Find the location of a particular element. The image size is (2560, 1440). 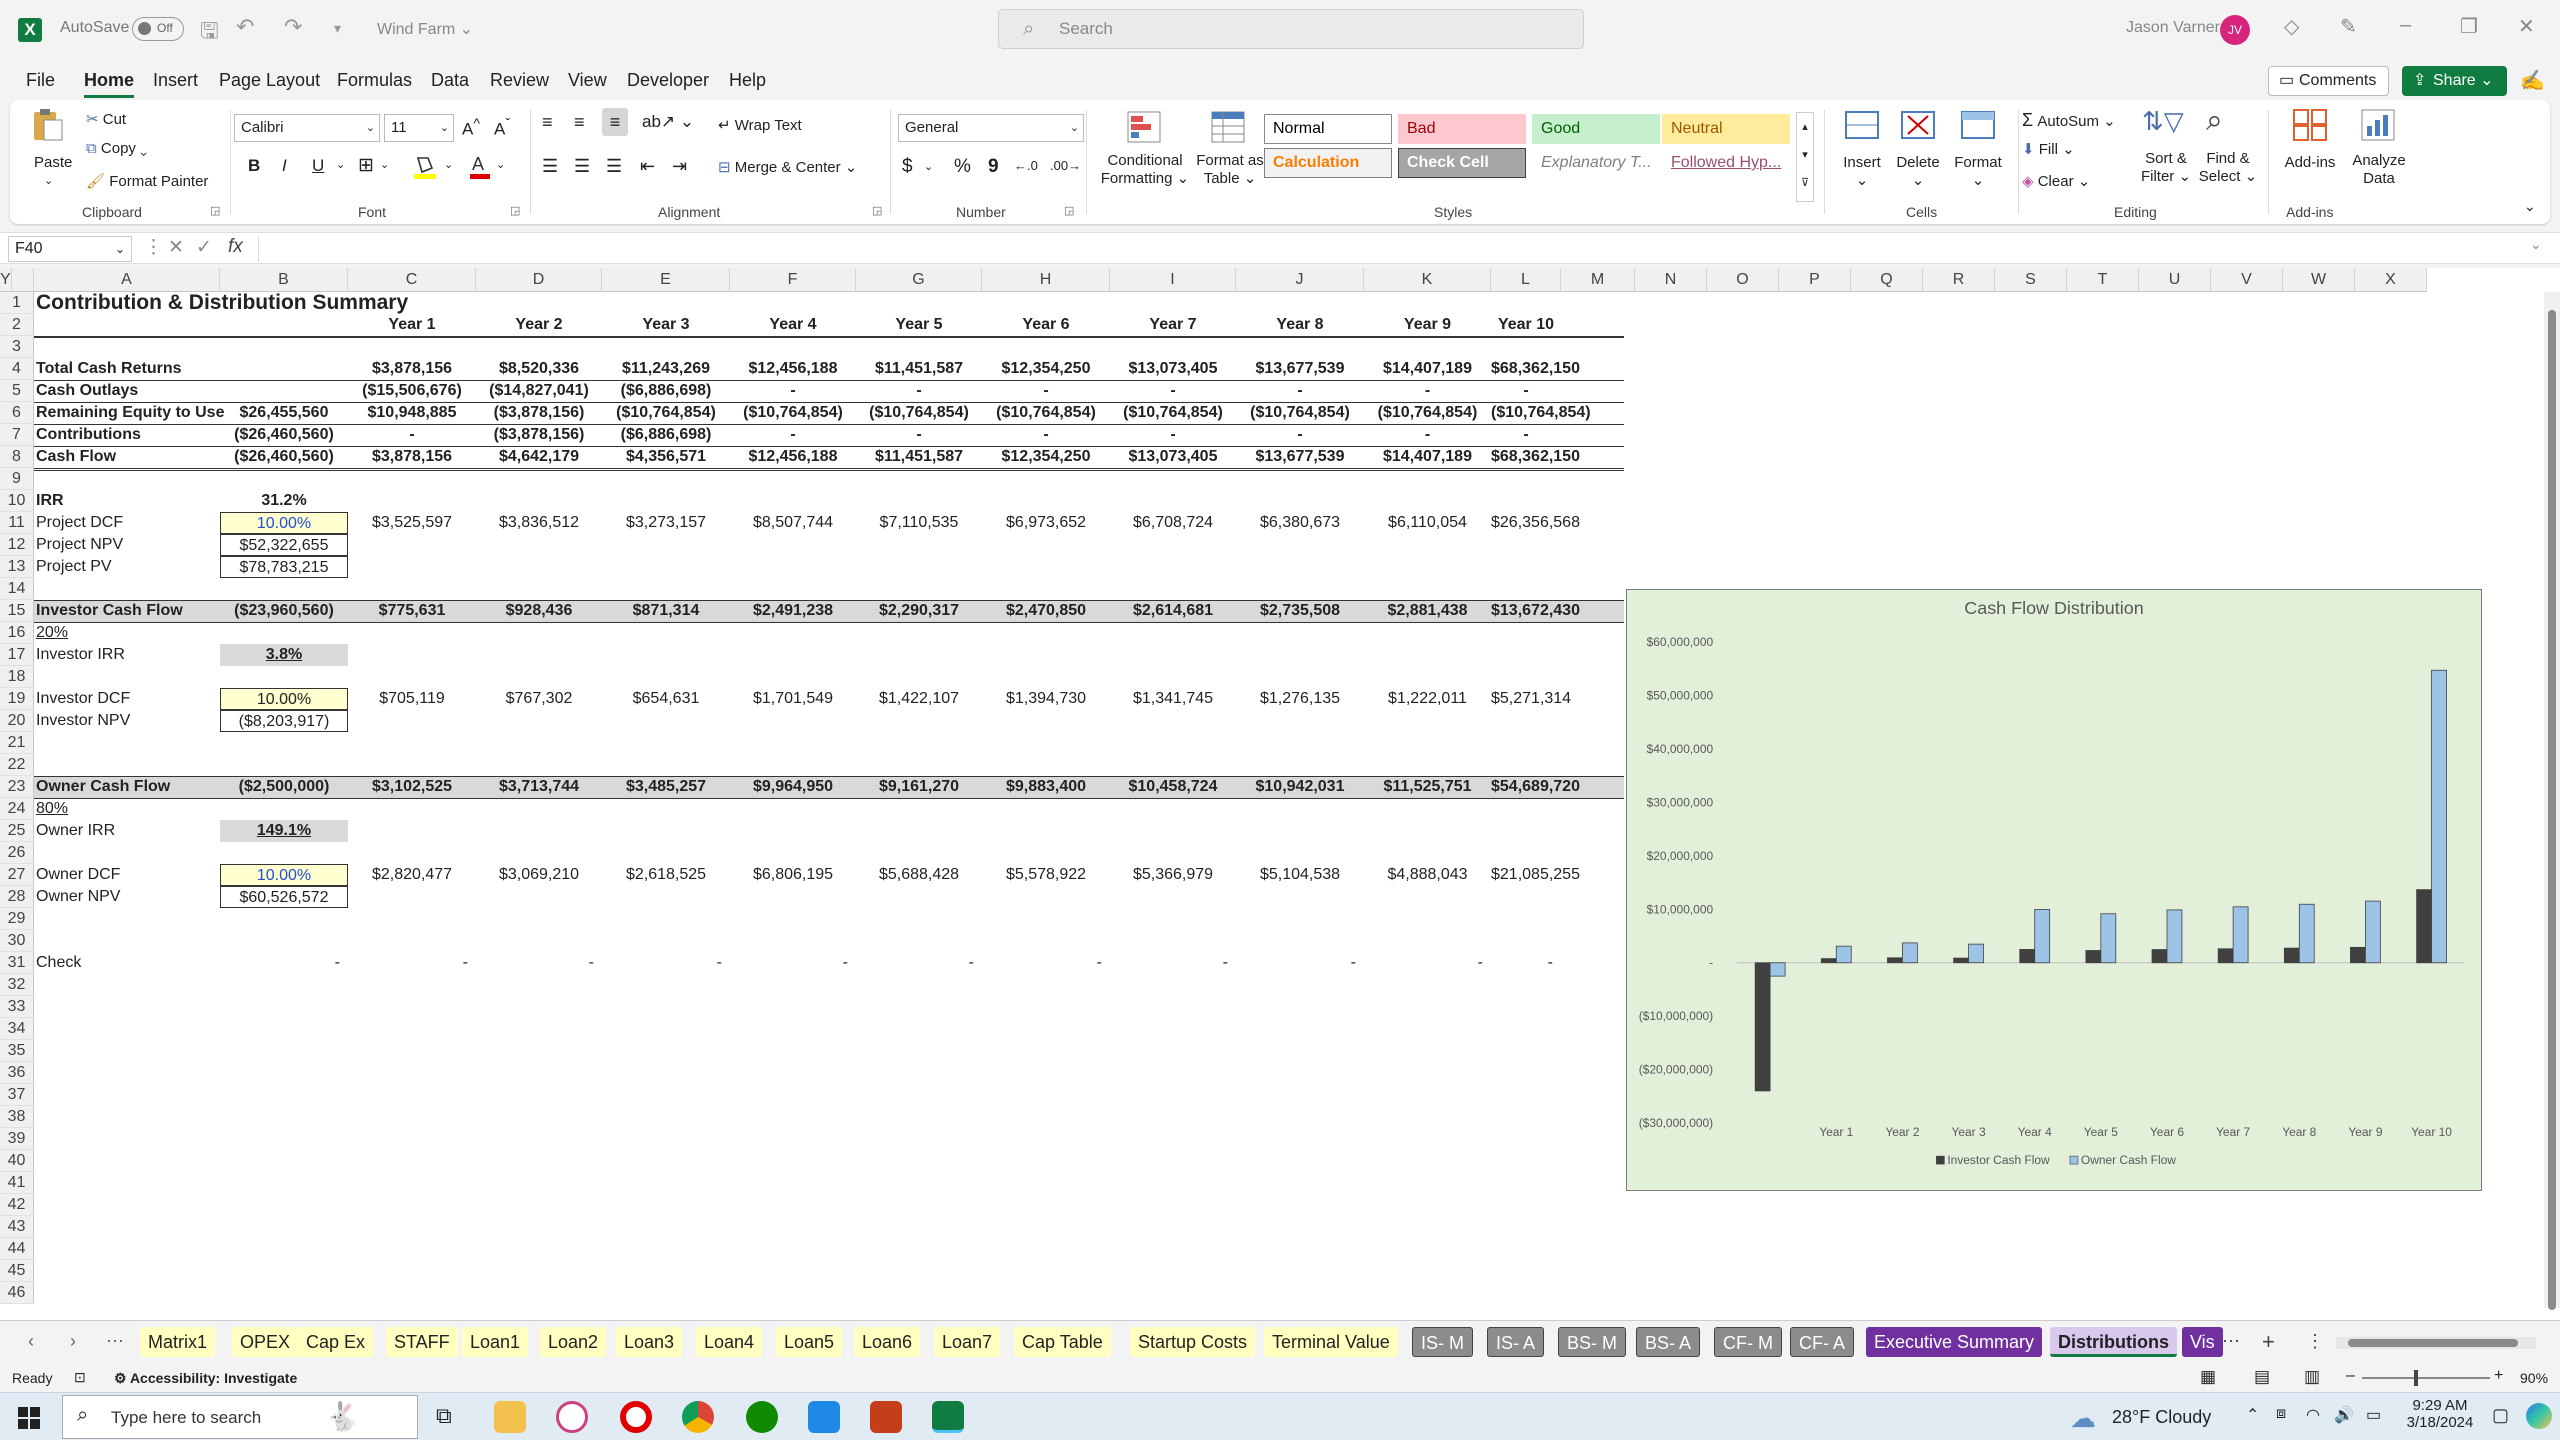

tab-loan7: Loan7 is located at coordinates (967, 1342).